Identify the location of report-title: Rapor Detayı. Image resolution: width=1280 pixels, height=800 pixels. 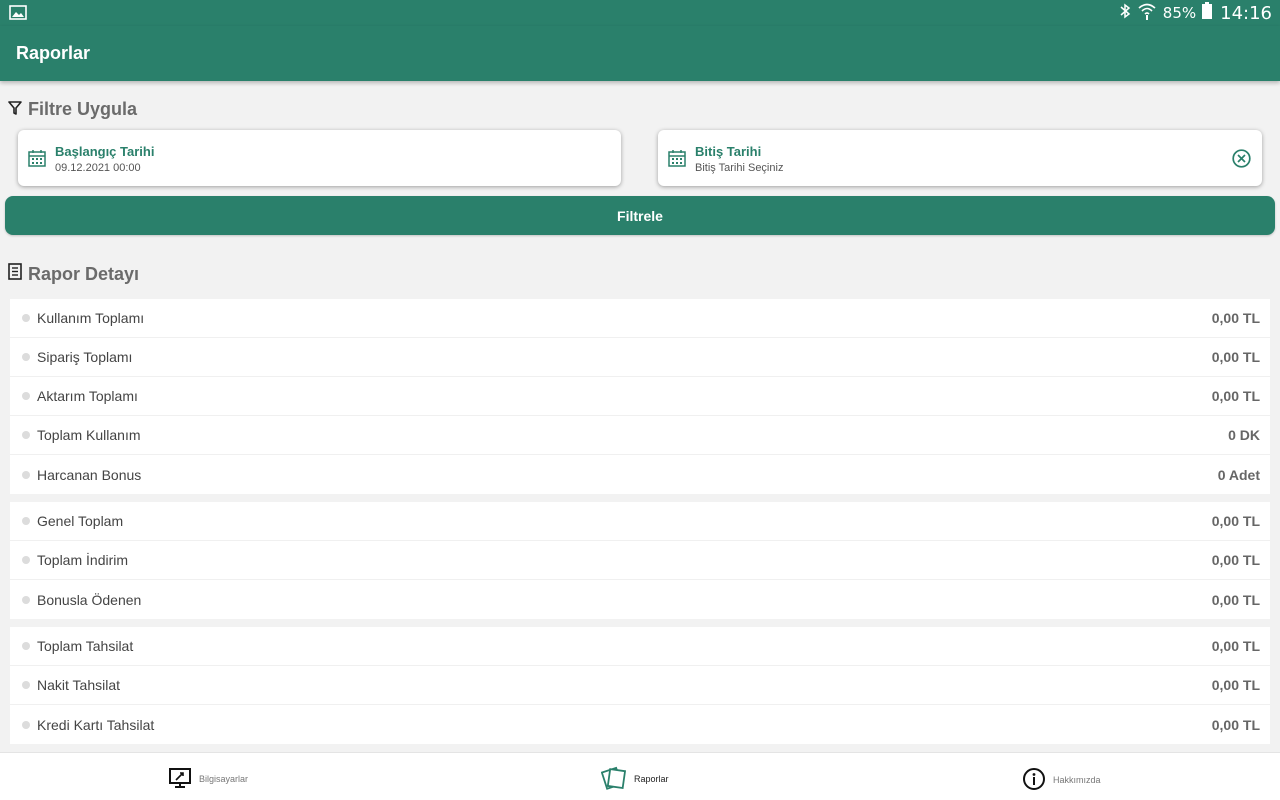
(84, 273).